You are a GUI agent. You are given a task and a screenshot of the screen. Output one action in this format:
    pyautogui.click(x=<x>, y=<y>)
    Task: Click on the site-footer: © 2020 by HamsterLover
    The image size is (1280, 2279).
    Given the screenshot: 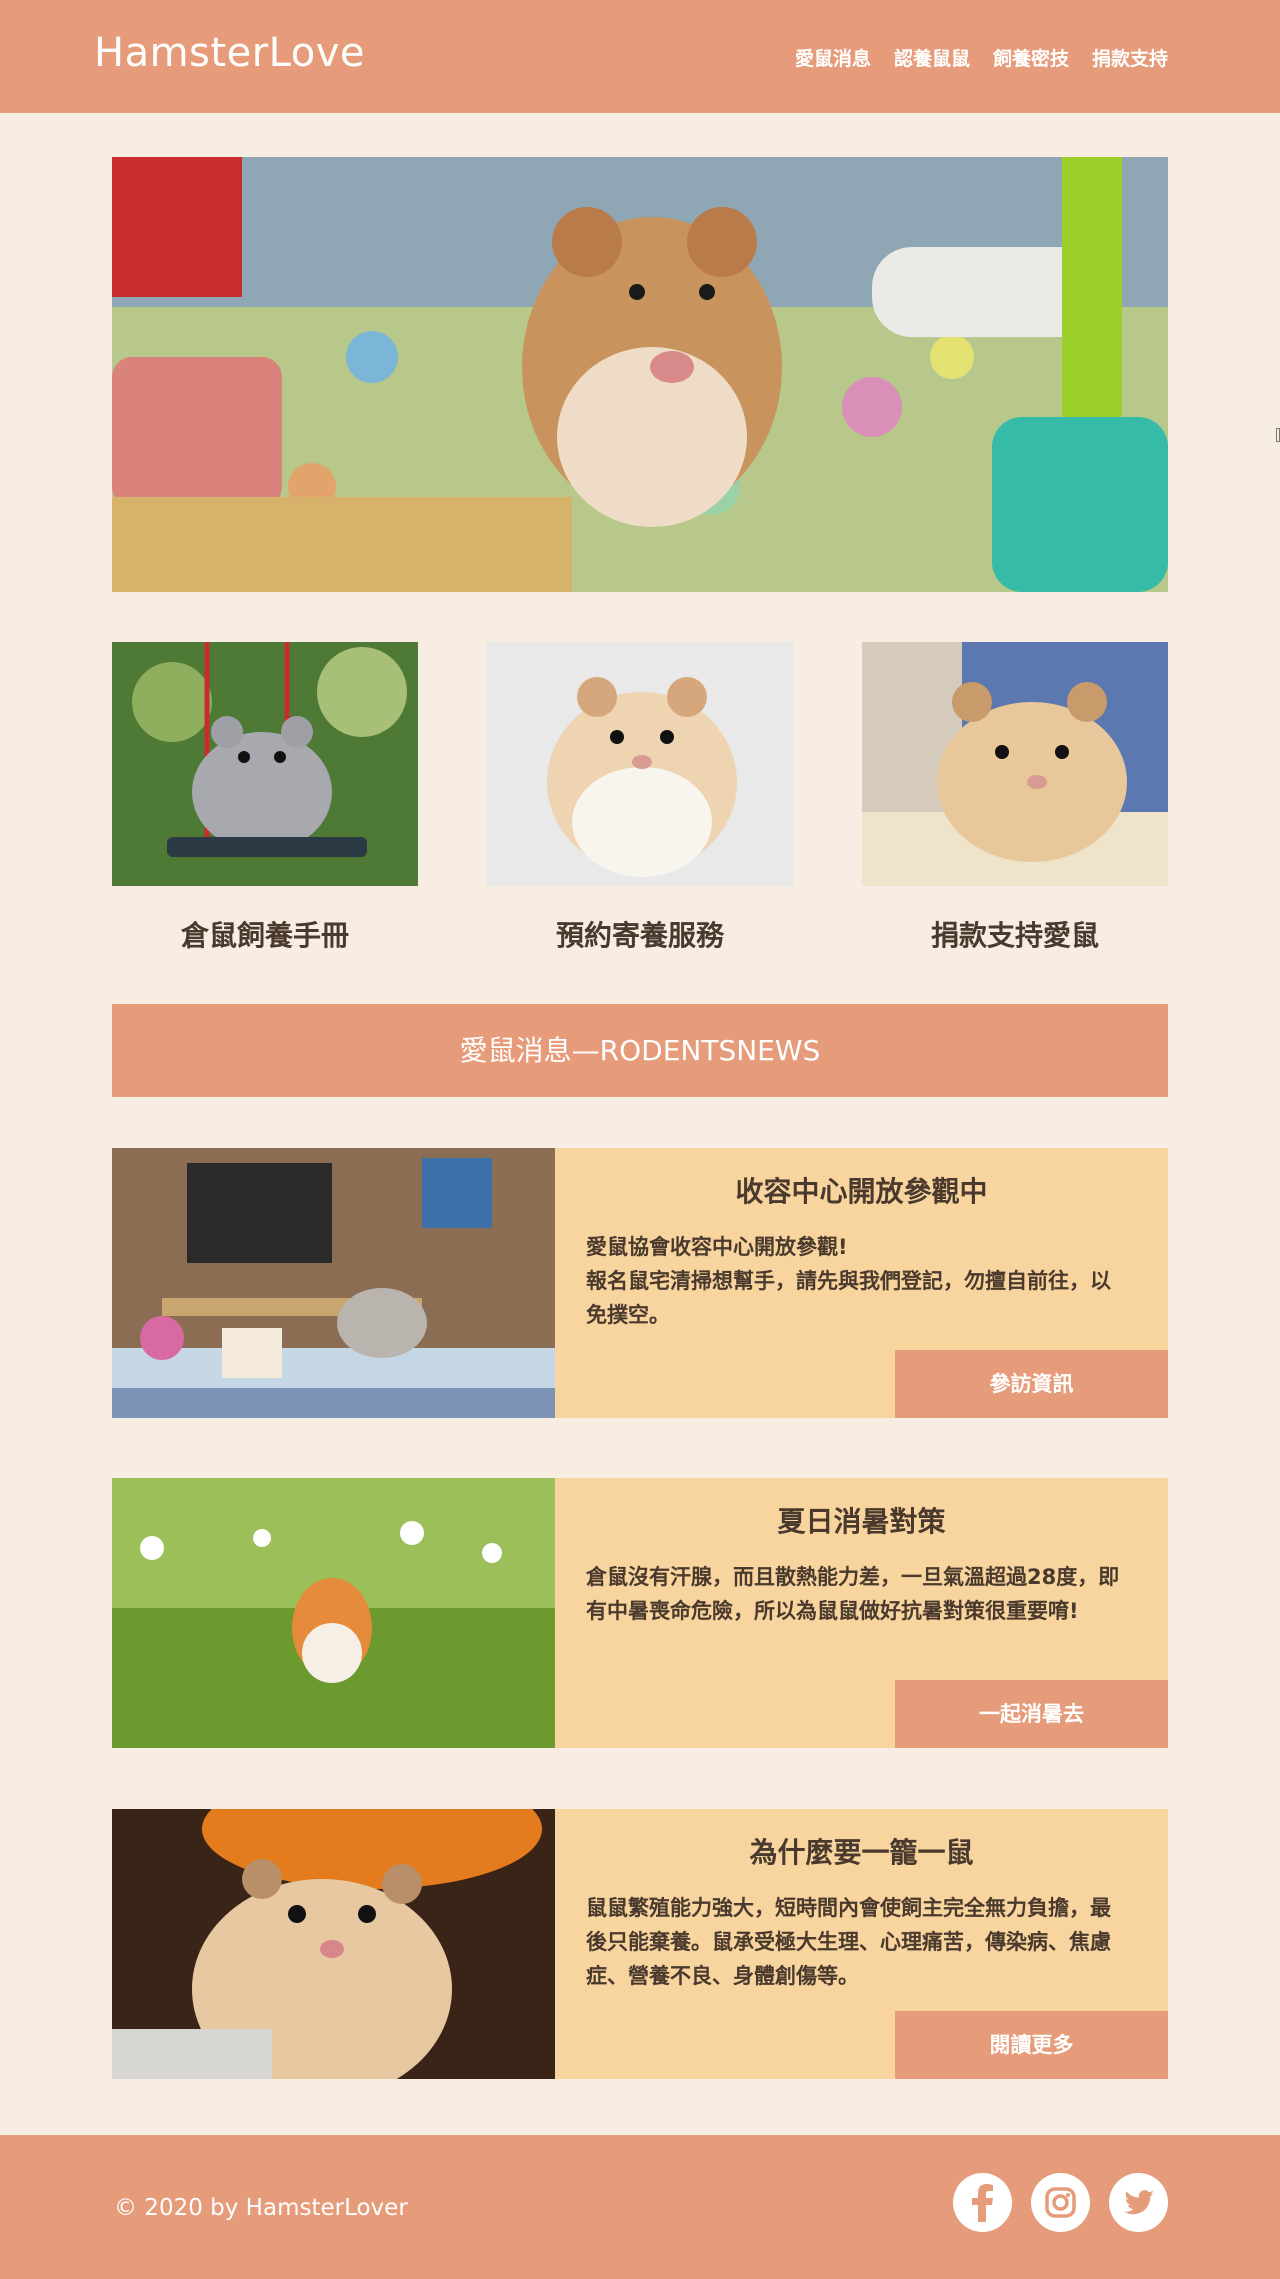 What is the action you would take?
    pyautogui.click(x=640, y=2207)
    